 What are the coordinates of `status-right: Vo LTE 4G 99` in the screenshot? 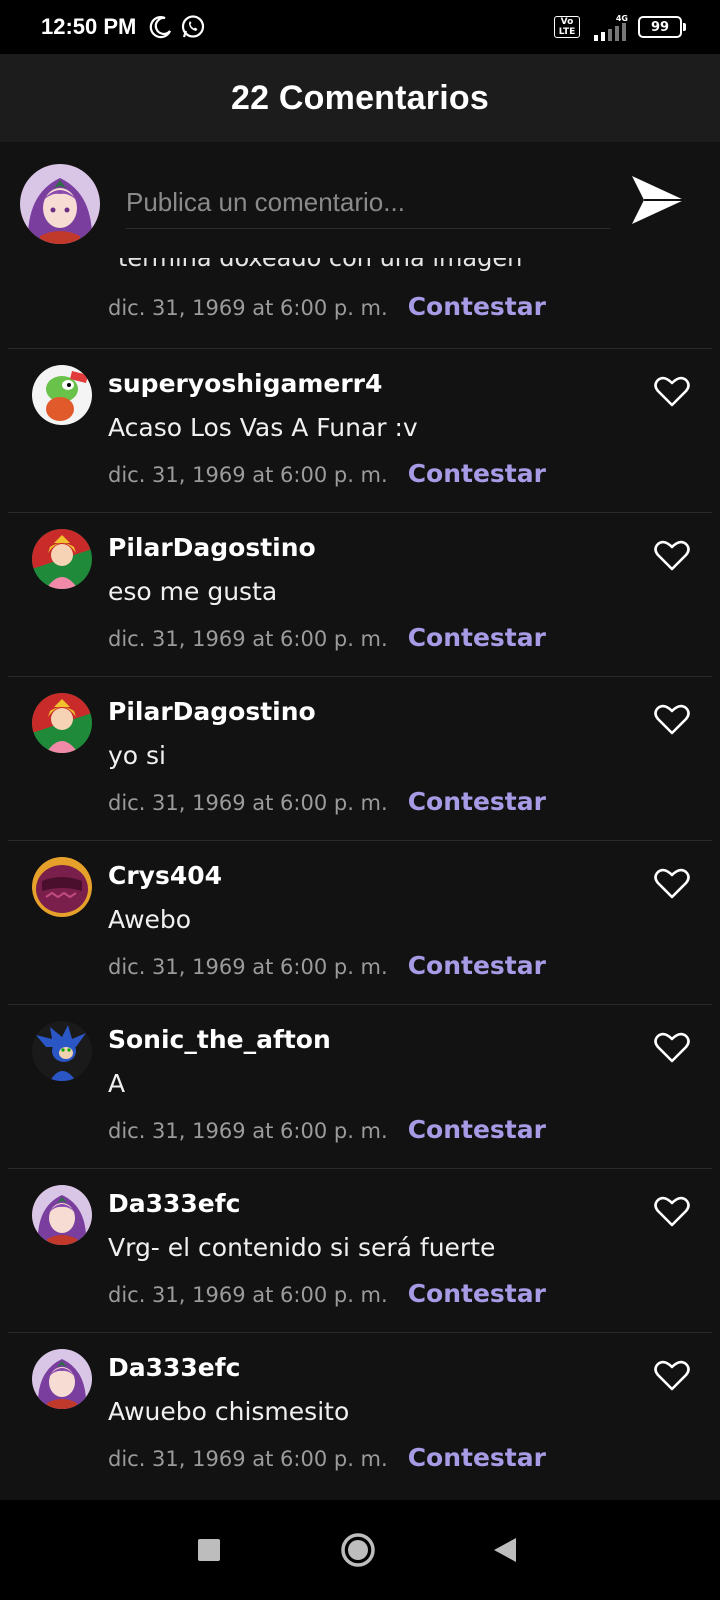 It's located at (620, 27).